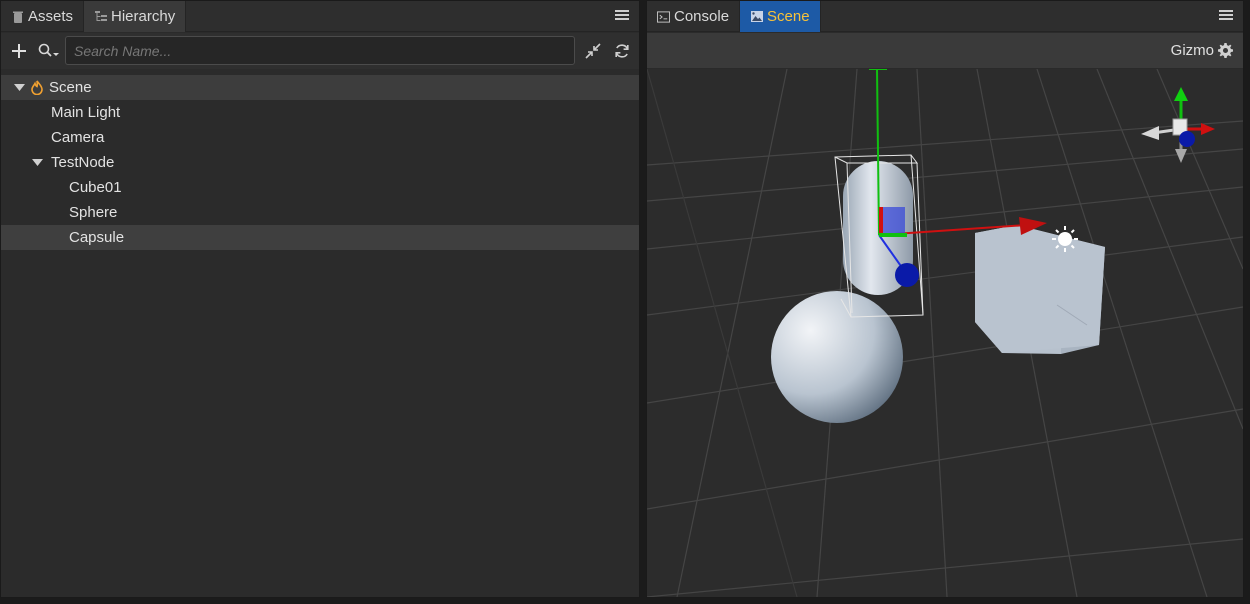  Describe the element at coordinates (1225, 50) in the screenshot. I see `gear-icon` at that location.